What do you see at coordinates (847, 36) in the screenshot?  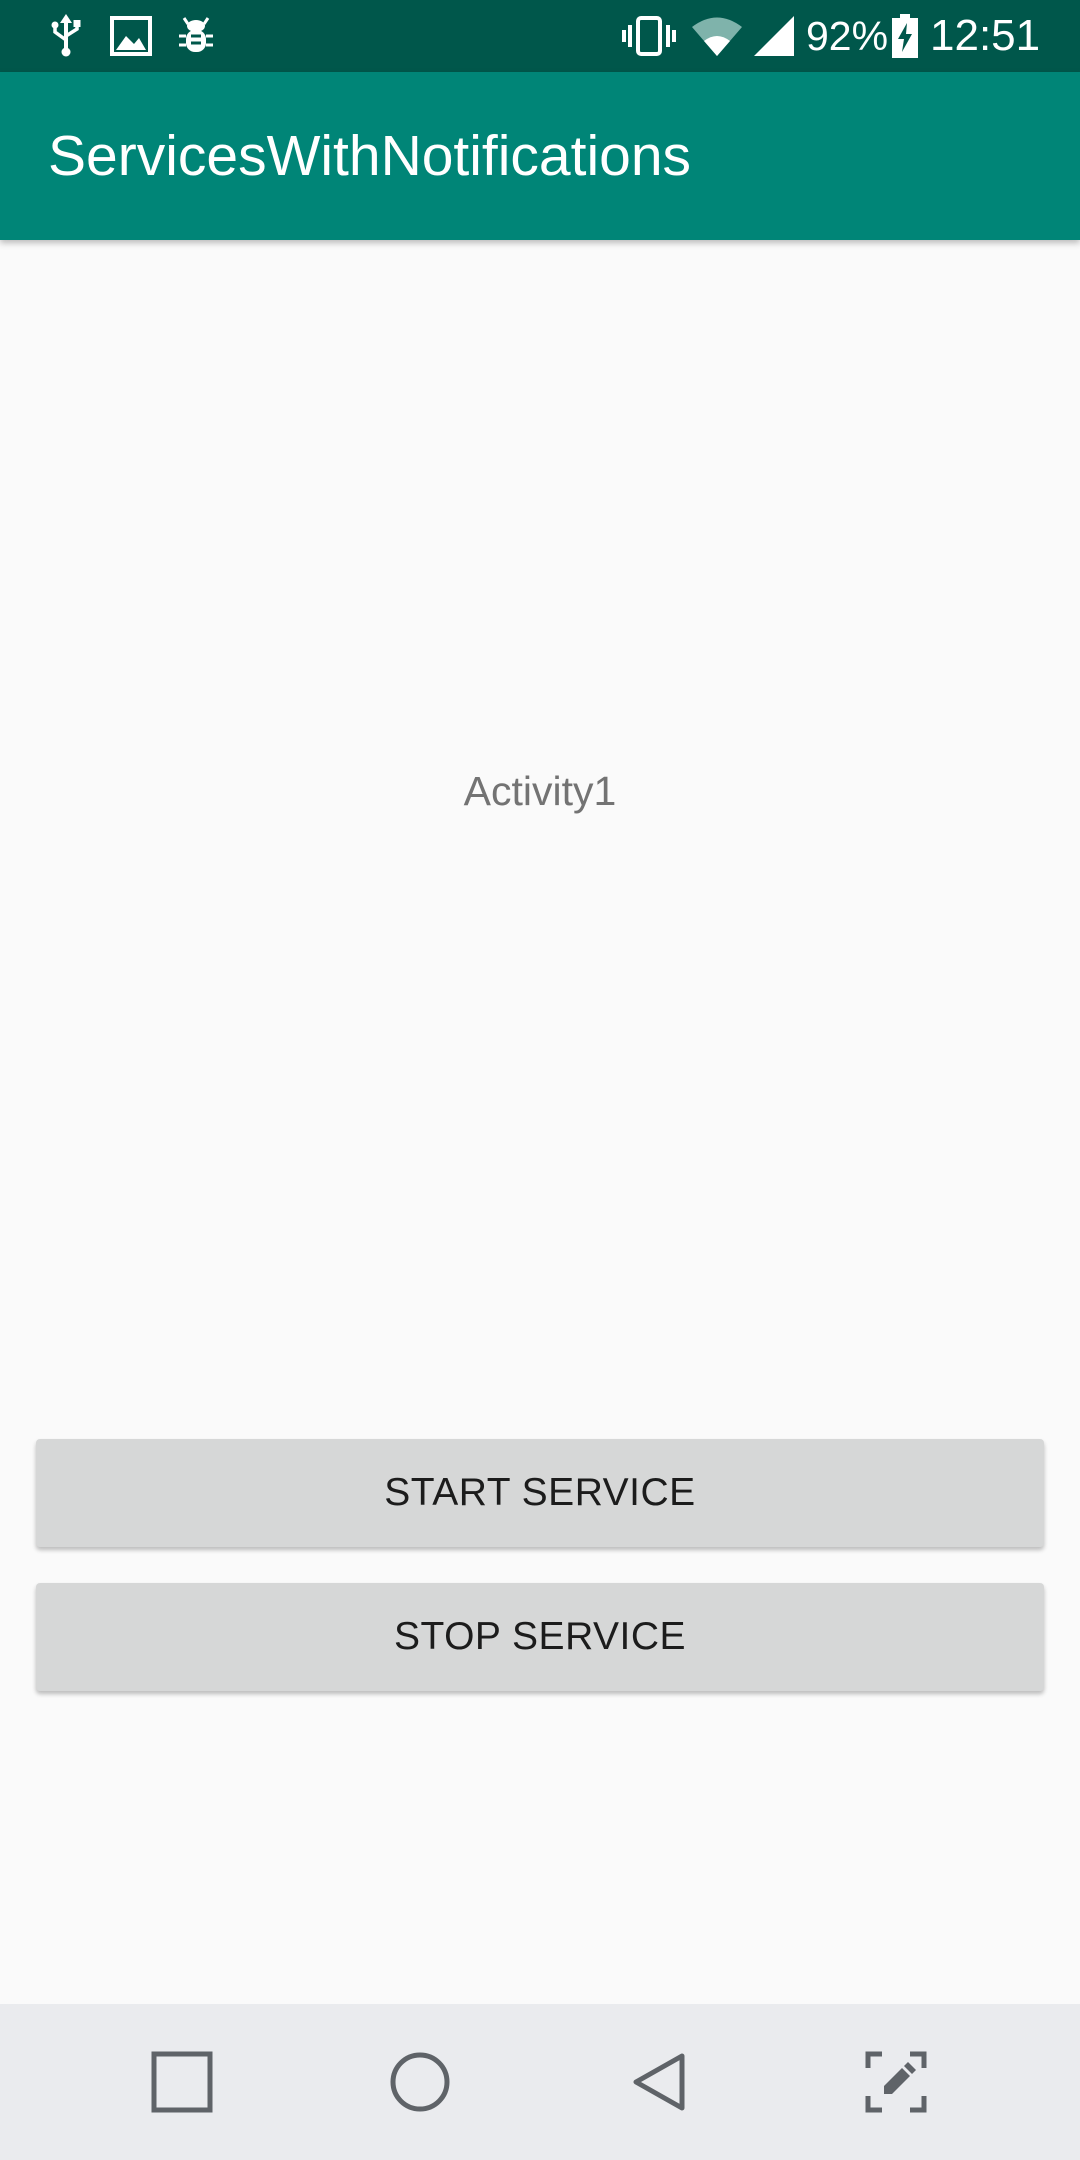 I see `battery-percent: 92%` at bounding box center [847, 36].